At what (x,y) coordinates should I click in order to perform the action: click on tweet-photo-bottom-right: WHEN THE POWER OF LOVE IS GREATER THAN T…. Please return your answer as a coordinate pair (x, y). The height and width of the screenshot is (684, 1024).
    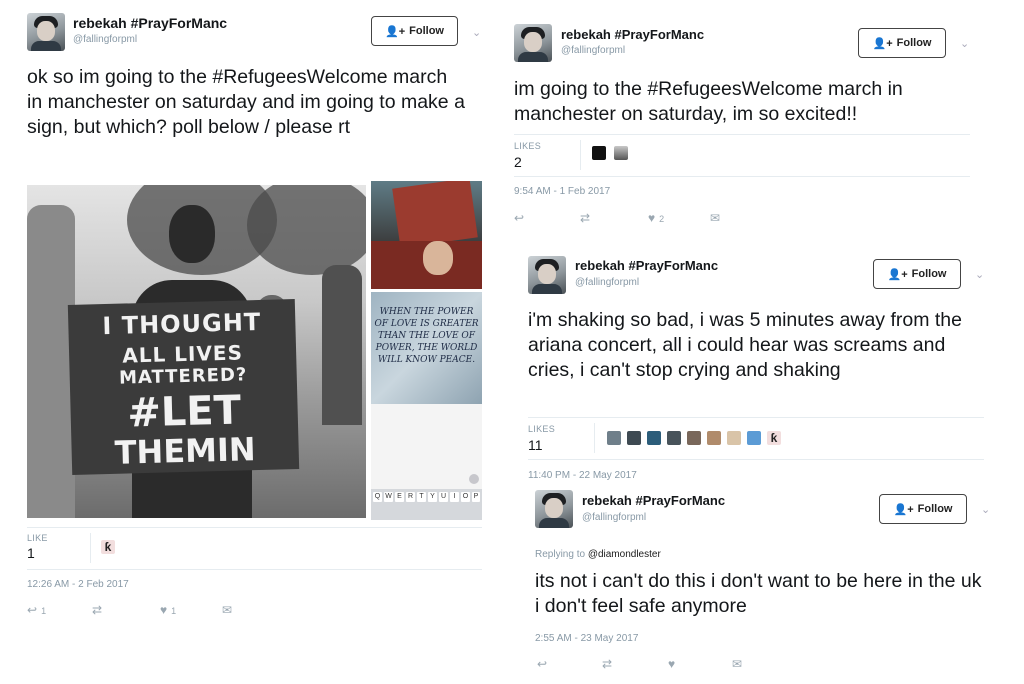
    Looking at the image, I should click on (426, 406).